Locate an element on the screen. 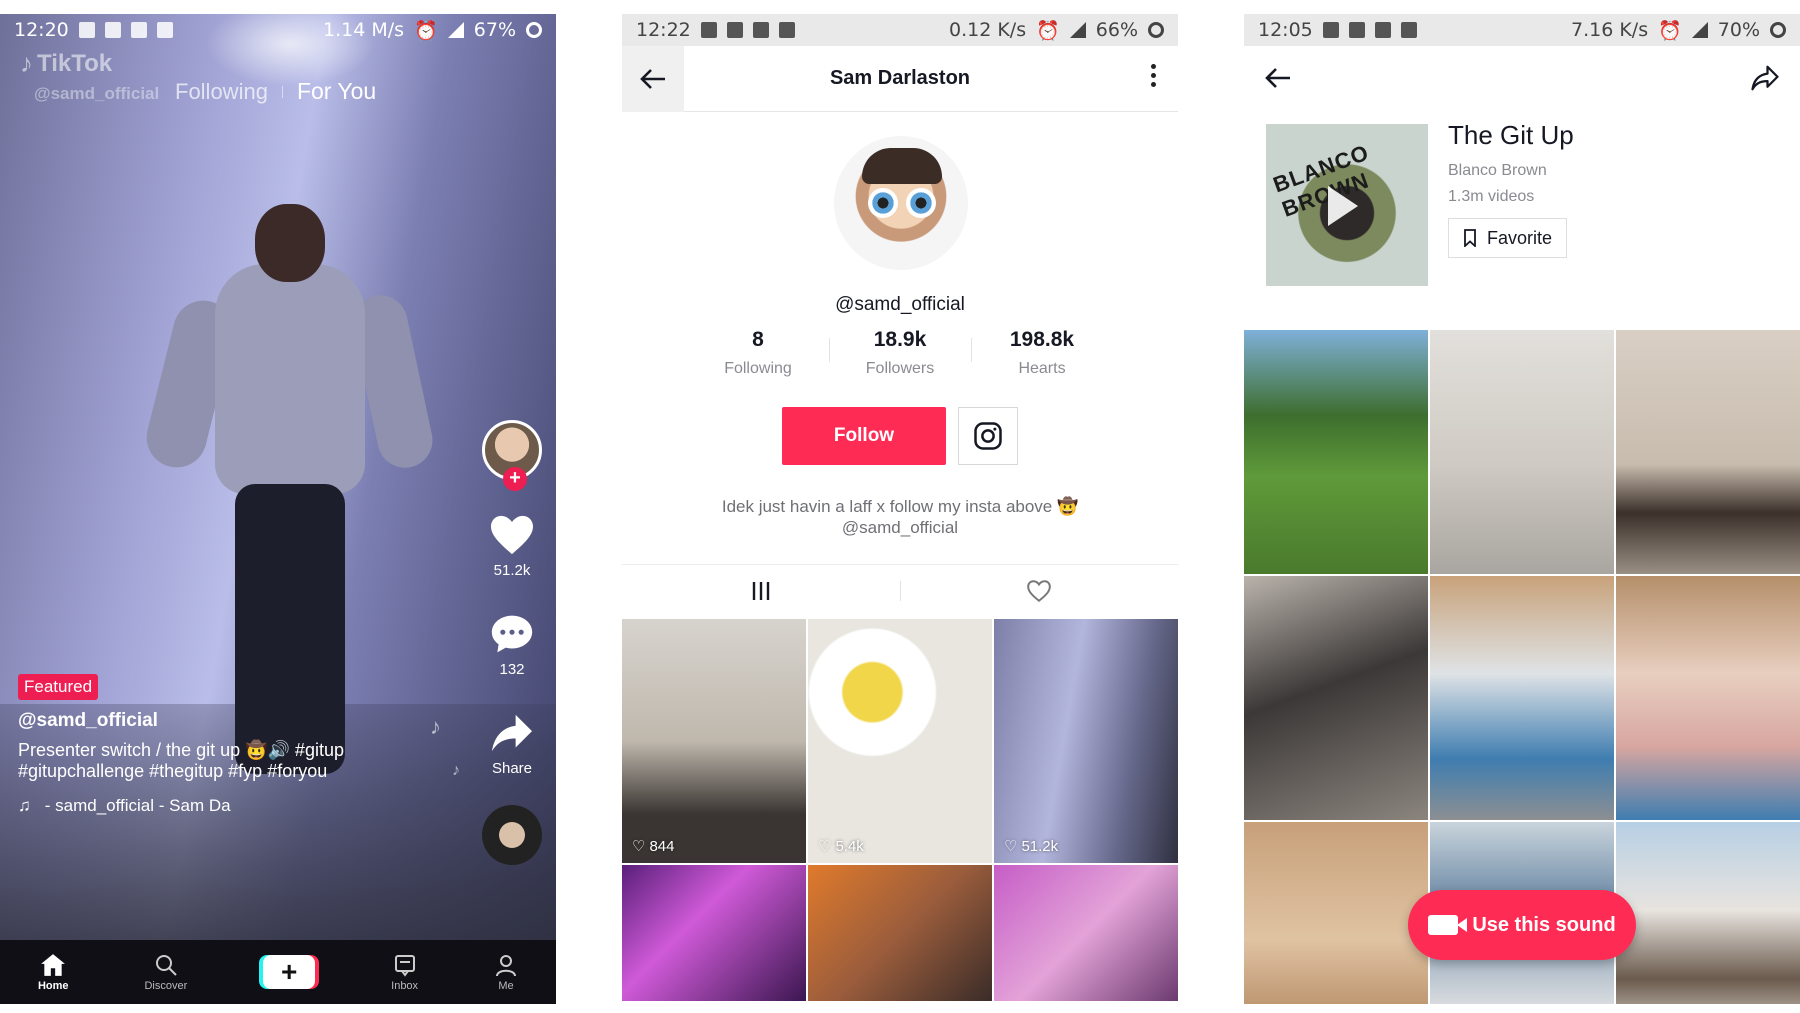 This screenshot has height=1013, width=1800. nav-home: Home is located at coordinates (53, 972).